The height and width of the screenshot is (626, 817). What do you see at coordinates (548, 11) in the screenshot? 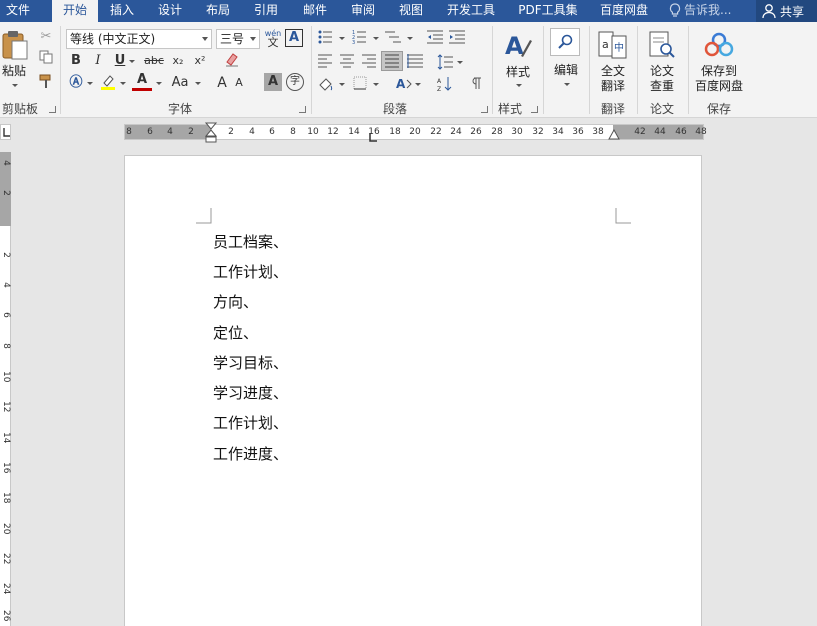
I see `tab-pdf-tools: PDF工具集` at bounding box center [548, 11].